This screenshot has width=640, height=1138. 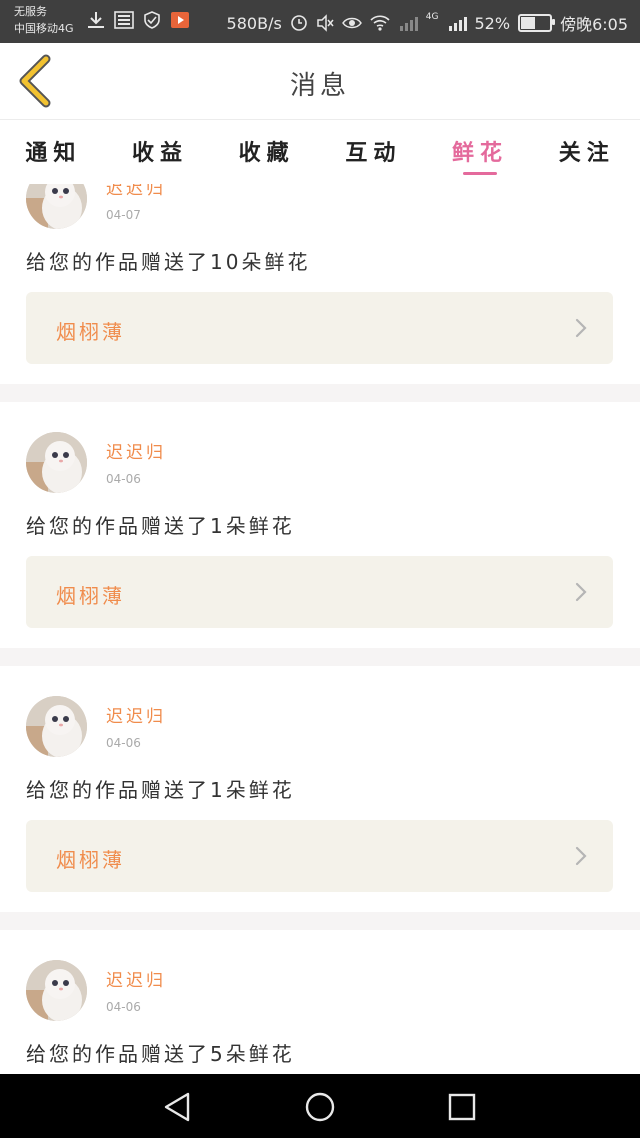 What do you see at coordinates (44, 28) in the screenshot?
I see `carrier-line-2: 中国移动4G` at bounding box center [44, 28].